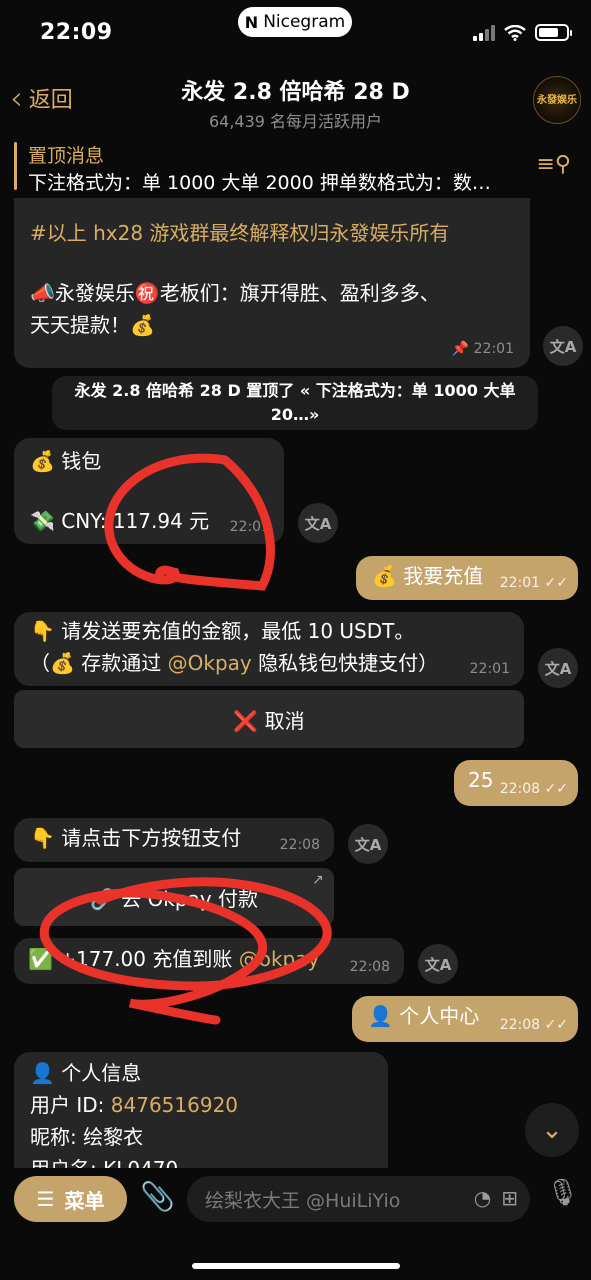  I want to click on message-bubble-outgoing: 💰 我要充值 22:01 ✓✓, so click(467, 578).